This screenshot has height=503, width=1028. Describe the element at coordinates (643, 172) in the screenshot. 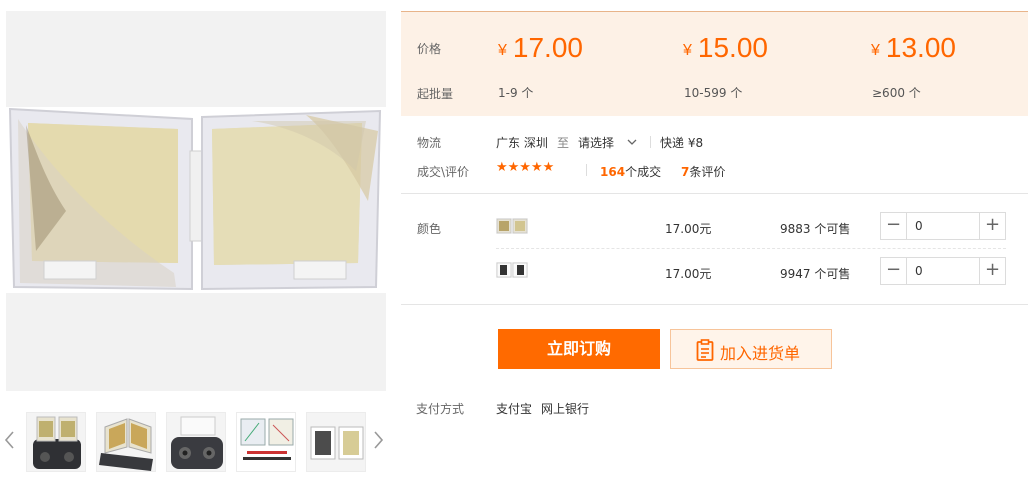

I see `deal-count-suffix: 个成交` at that location.